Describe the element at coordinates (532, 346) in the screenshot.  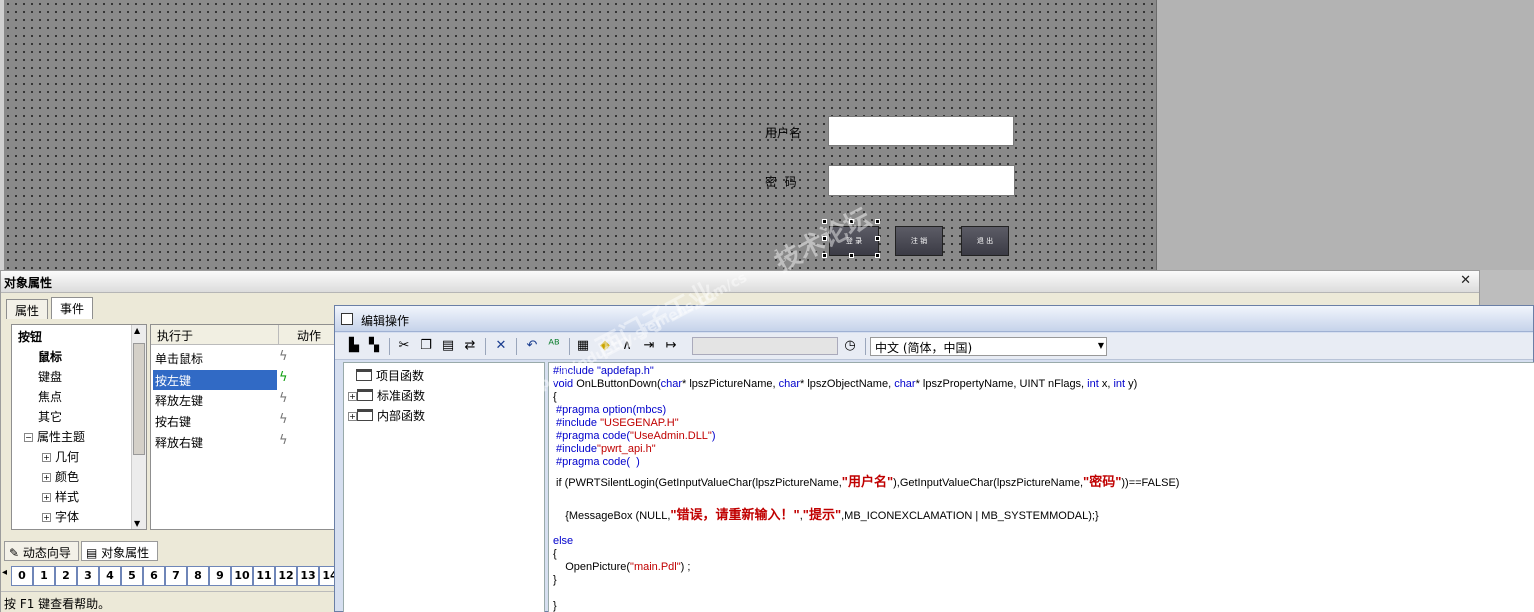
I see `undo-icon: ↶` at that location.